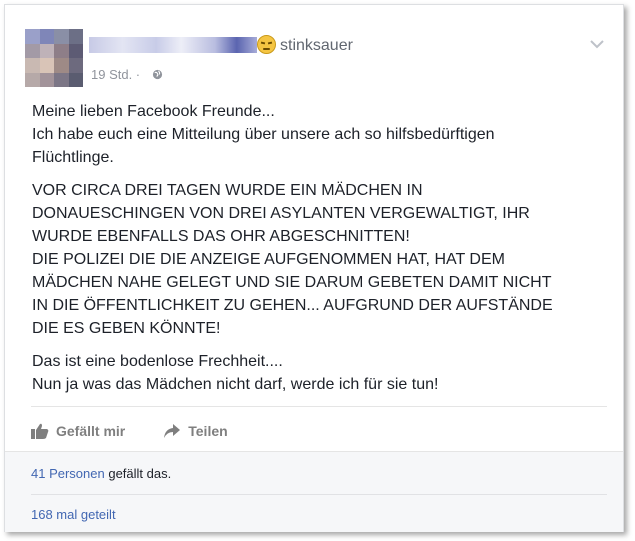 The width and height of the screenshot is (635, 541). Describe the element at coordinates (40, 431) in the screenshot. I see `thumbs-up-icon` at that location.